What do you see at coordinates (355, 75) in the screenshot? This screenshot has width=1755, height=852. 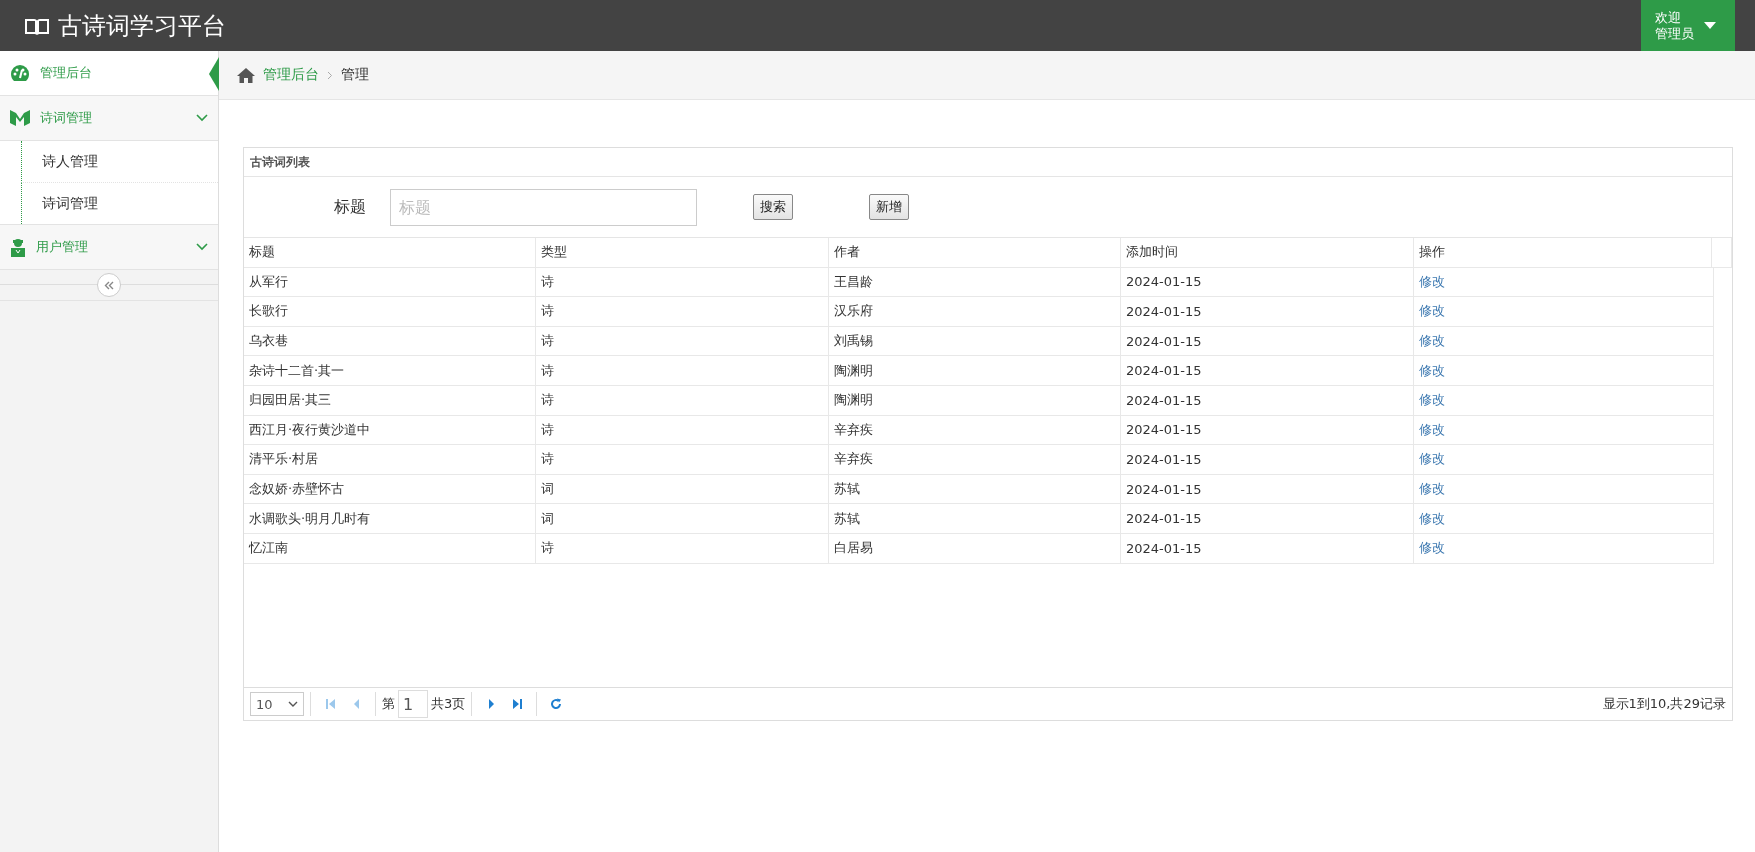 I see `breadcrumb-current: 管理` at bounding box center [355, 75].